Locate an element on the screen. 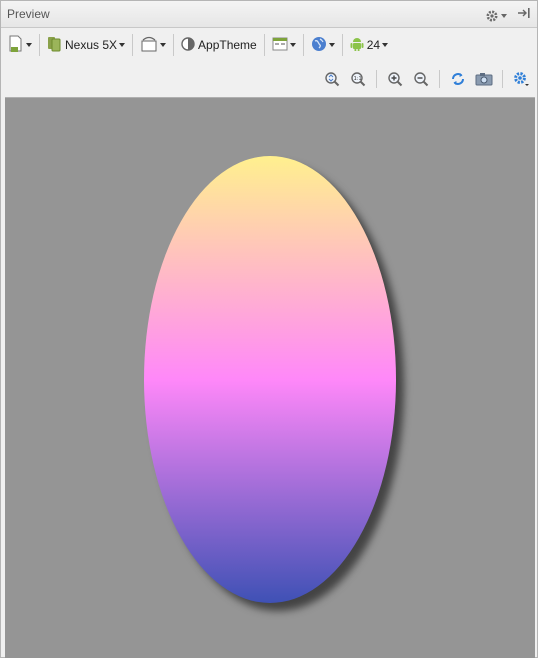 The width and height of the screenshot is (538, 658). activity-layout-icon is located at coordinates (280, 45).